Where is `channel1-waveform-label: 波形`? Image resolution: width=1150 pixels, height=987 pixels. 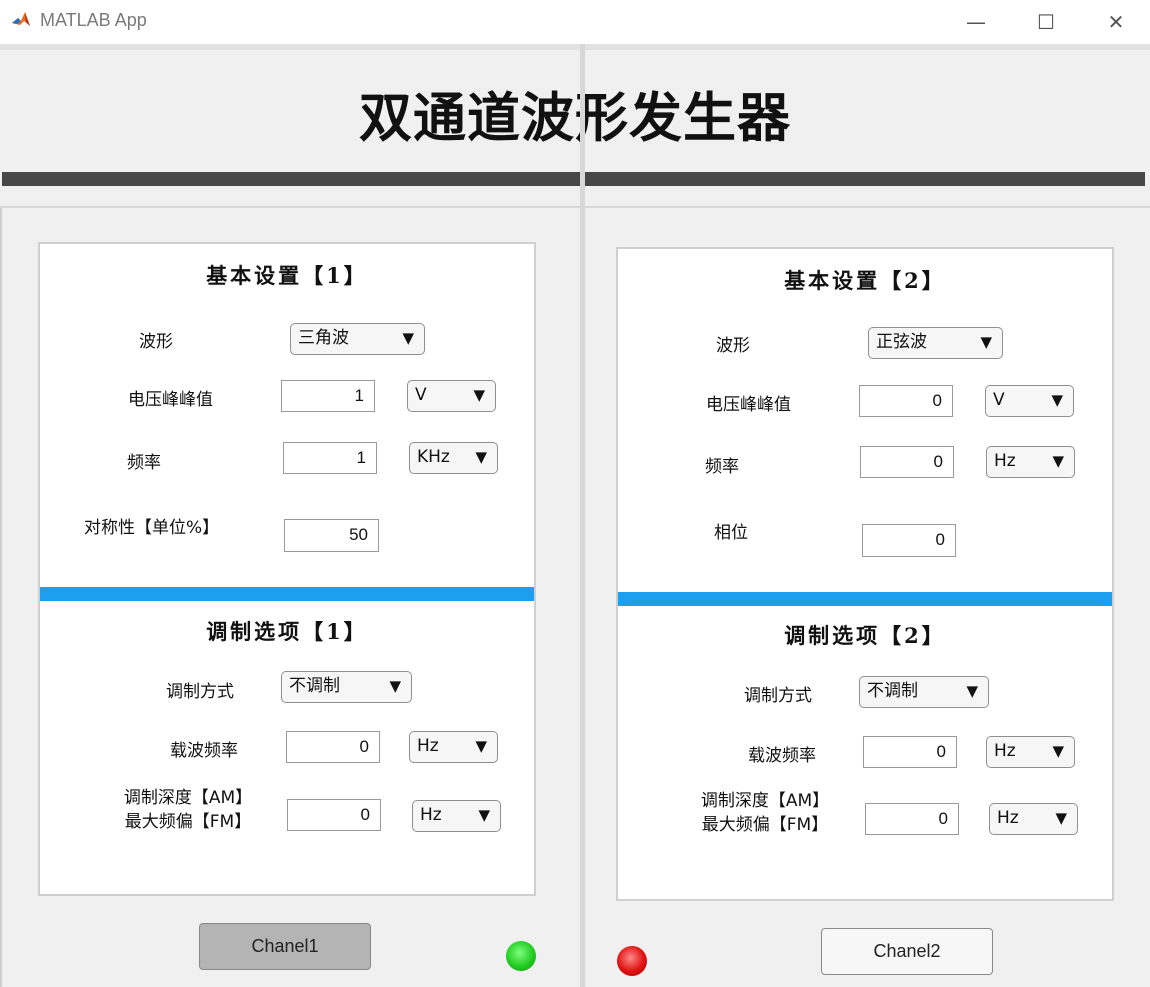 channel1-waveform-label: 波形 is located at coordinates (156, 342).